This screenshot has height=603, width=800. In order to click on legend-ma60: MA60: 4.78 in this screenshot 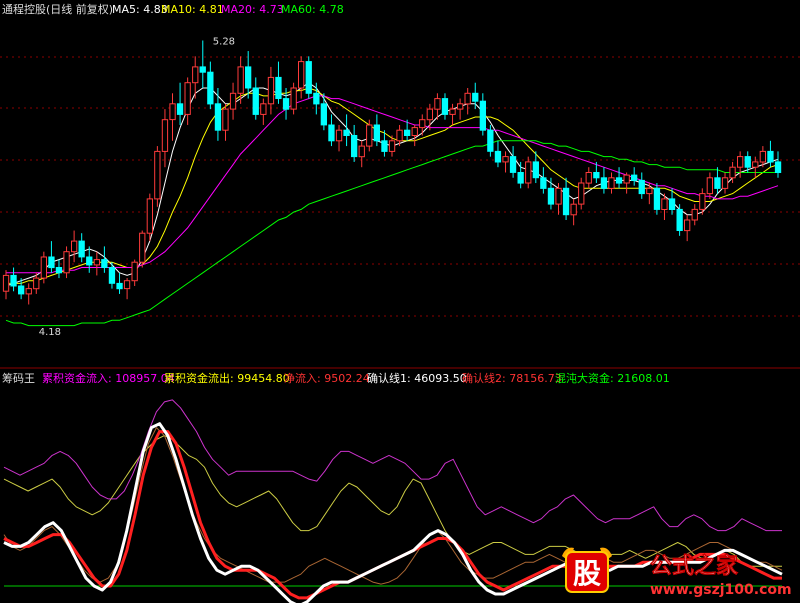, I will do `click(312, 9)`.